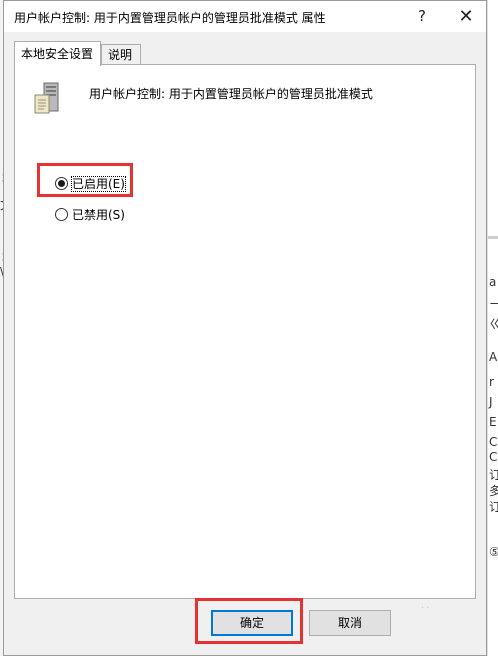 This screenshot has height=656, width=498. What do you see at coordinates (98, 215) in the screenshot?
I see `disabled-label: 已禁用(S)` at bounding box center [98, 215].